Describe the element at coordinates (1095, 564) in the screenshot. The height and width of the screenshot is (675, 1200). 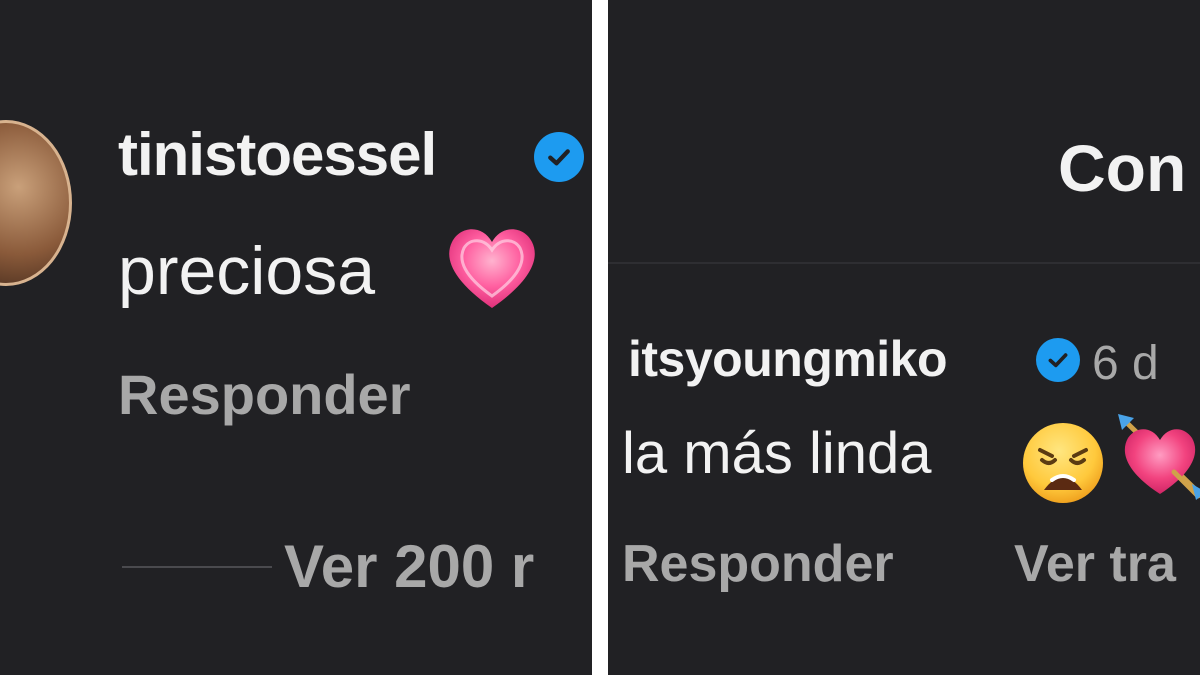
I see `see-translation-button: Ver tra` at that location.